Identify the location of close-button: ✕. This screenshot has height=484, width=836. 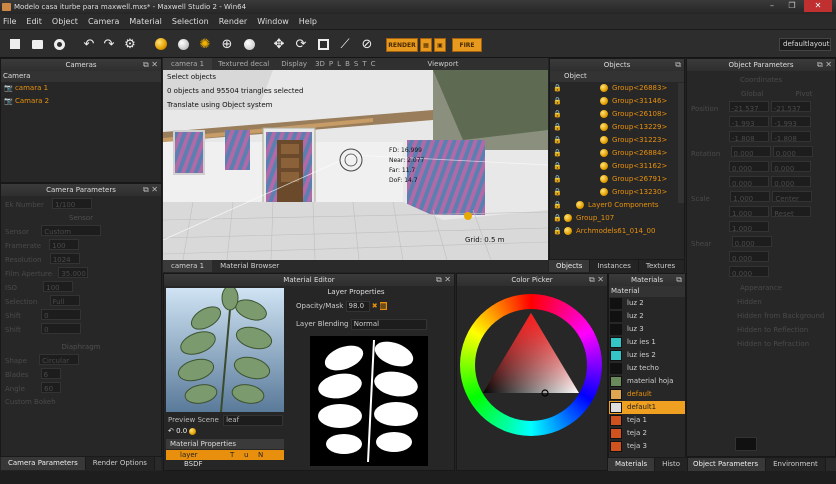
(818, 6).